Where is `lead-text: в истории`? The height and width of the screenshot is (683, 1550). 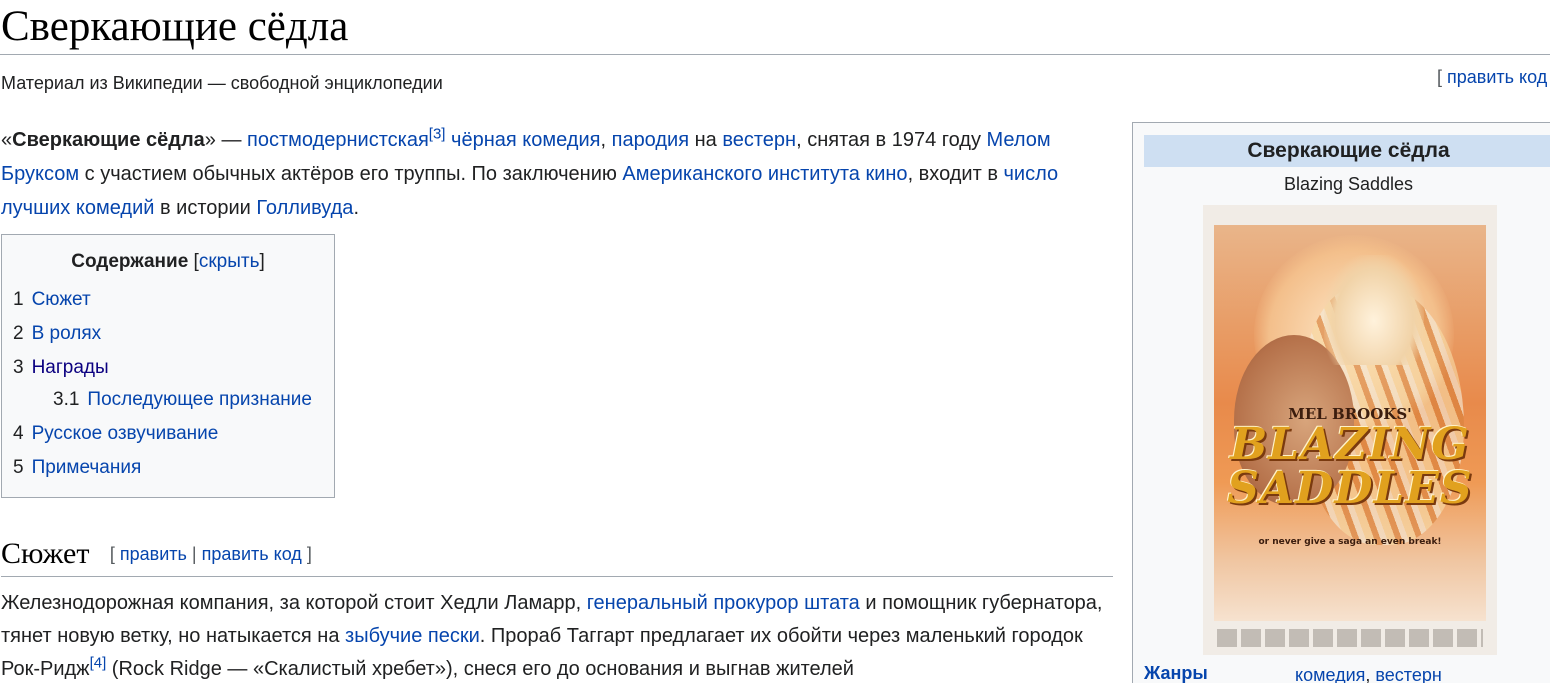
lead-text: в истории is located at coordinates (205, 208).